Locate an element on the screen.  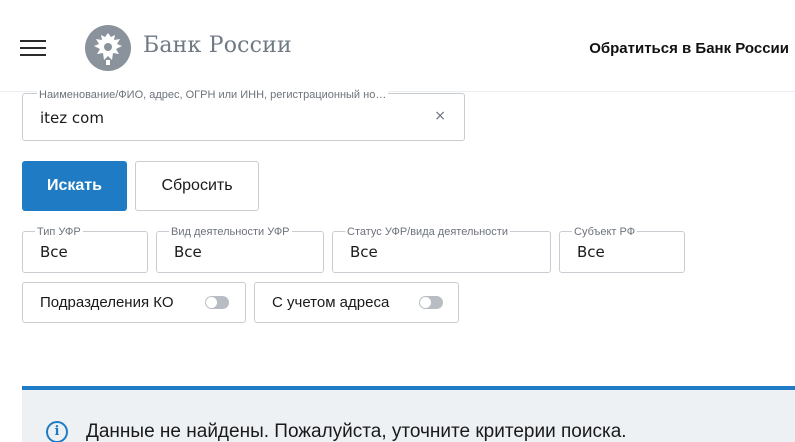
reset-button: Сбросить is located at coordinates (197, 186).